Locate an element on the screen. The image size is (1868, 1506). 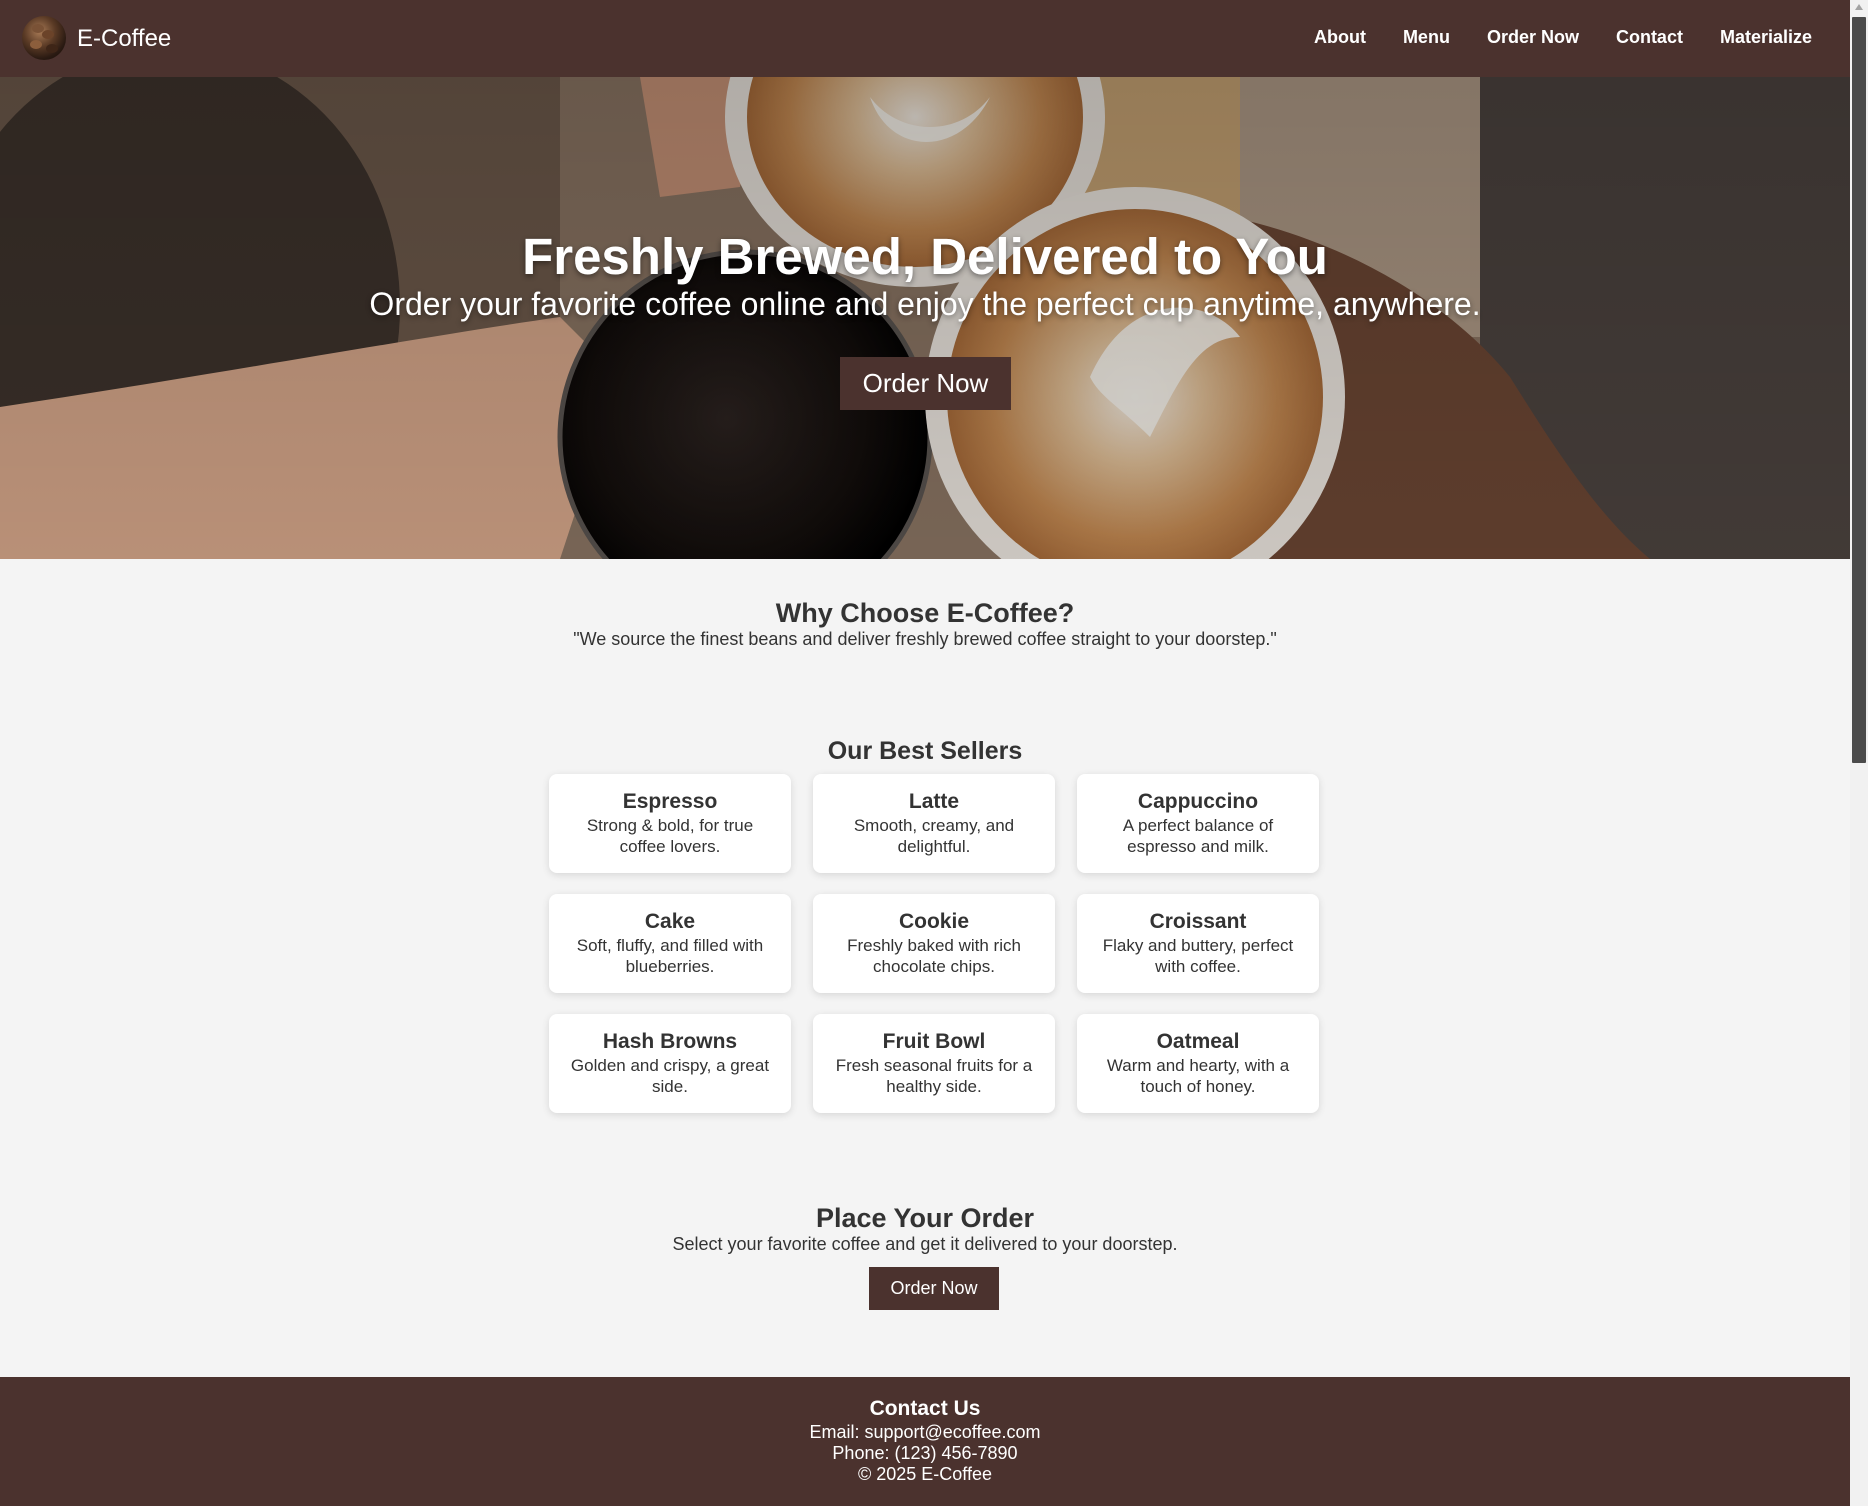
product-name: Fruit Bowl is located at coordinates (934, 1041).